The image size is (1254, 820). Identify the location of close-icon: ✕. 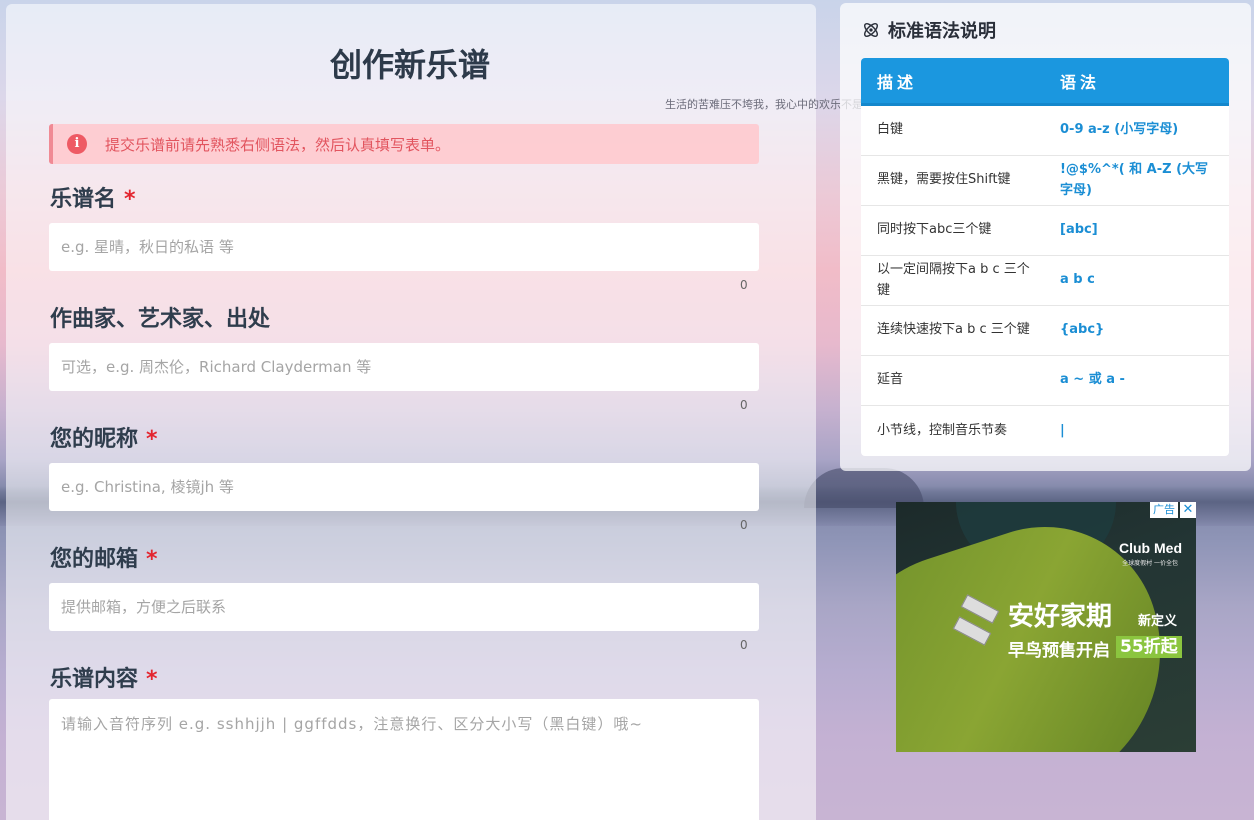
(1188, 510).